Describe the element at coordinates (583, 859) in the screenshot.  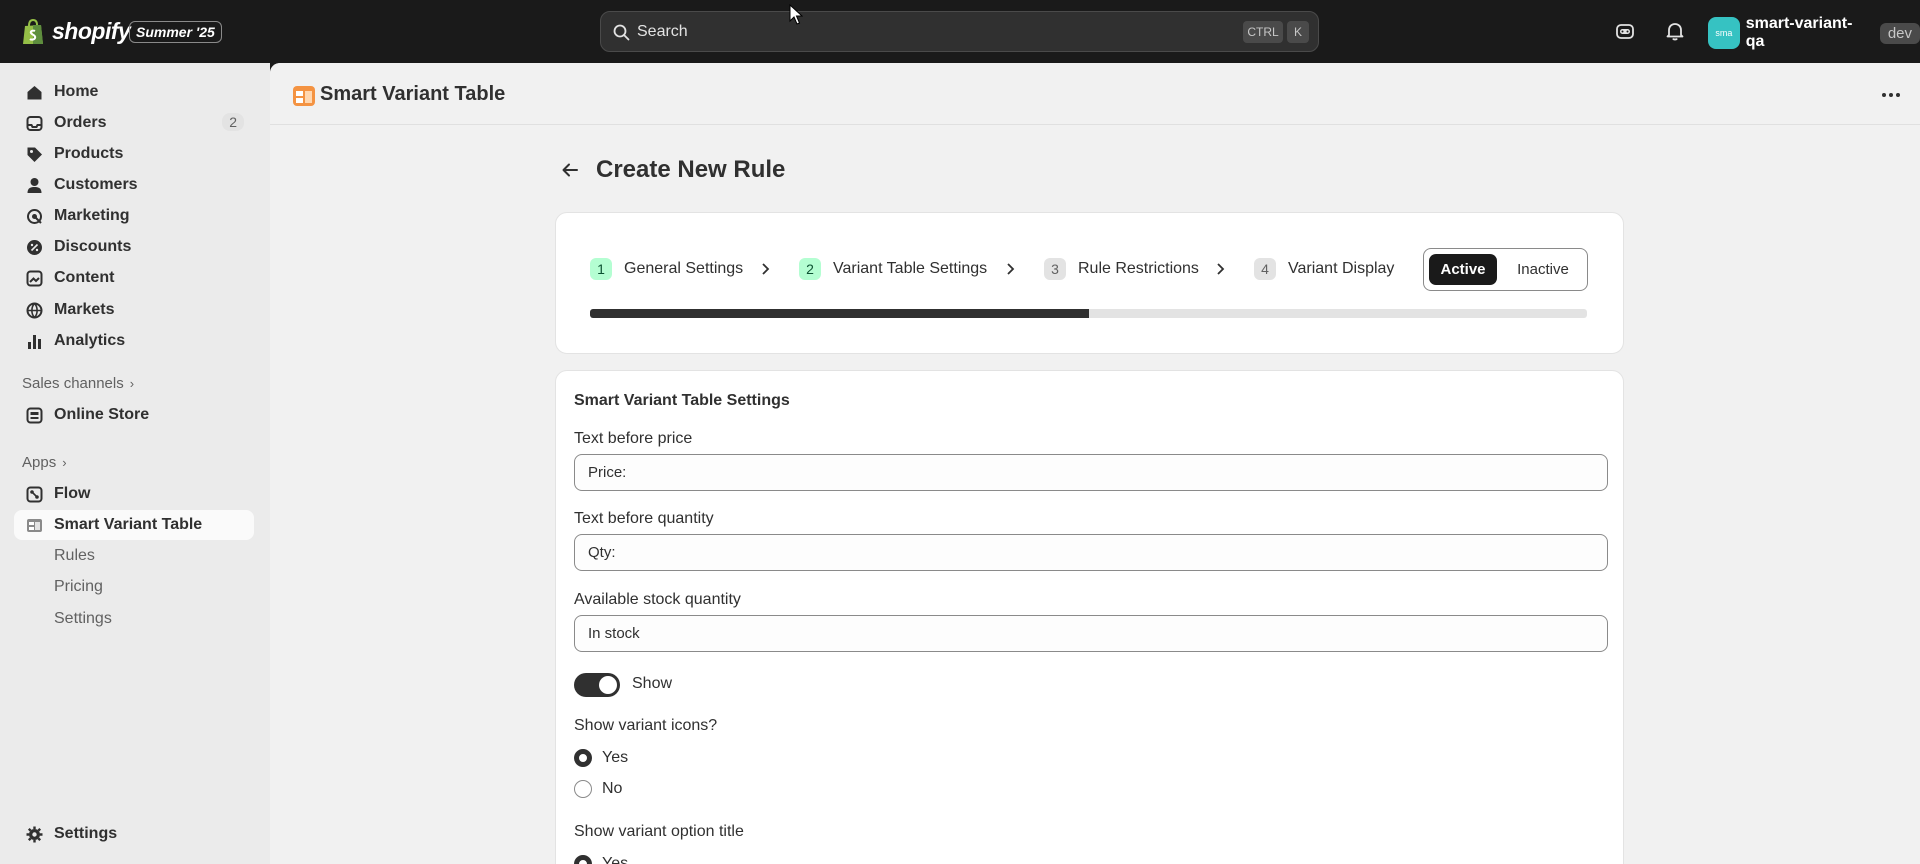
I see `option-title-yes-radio` at that location.